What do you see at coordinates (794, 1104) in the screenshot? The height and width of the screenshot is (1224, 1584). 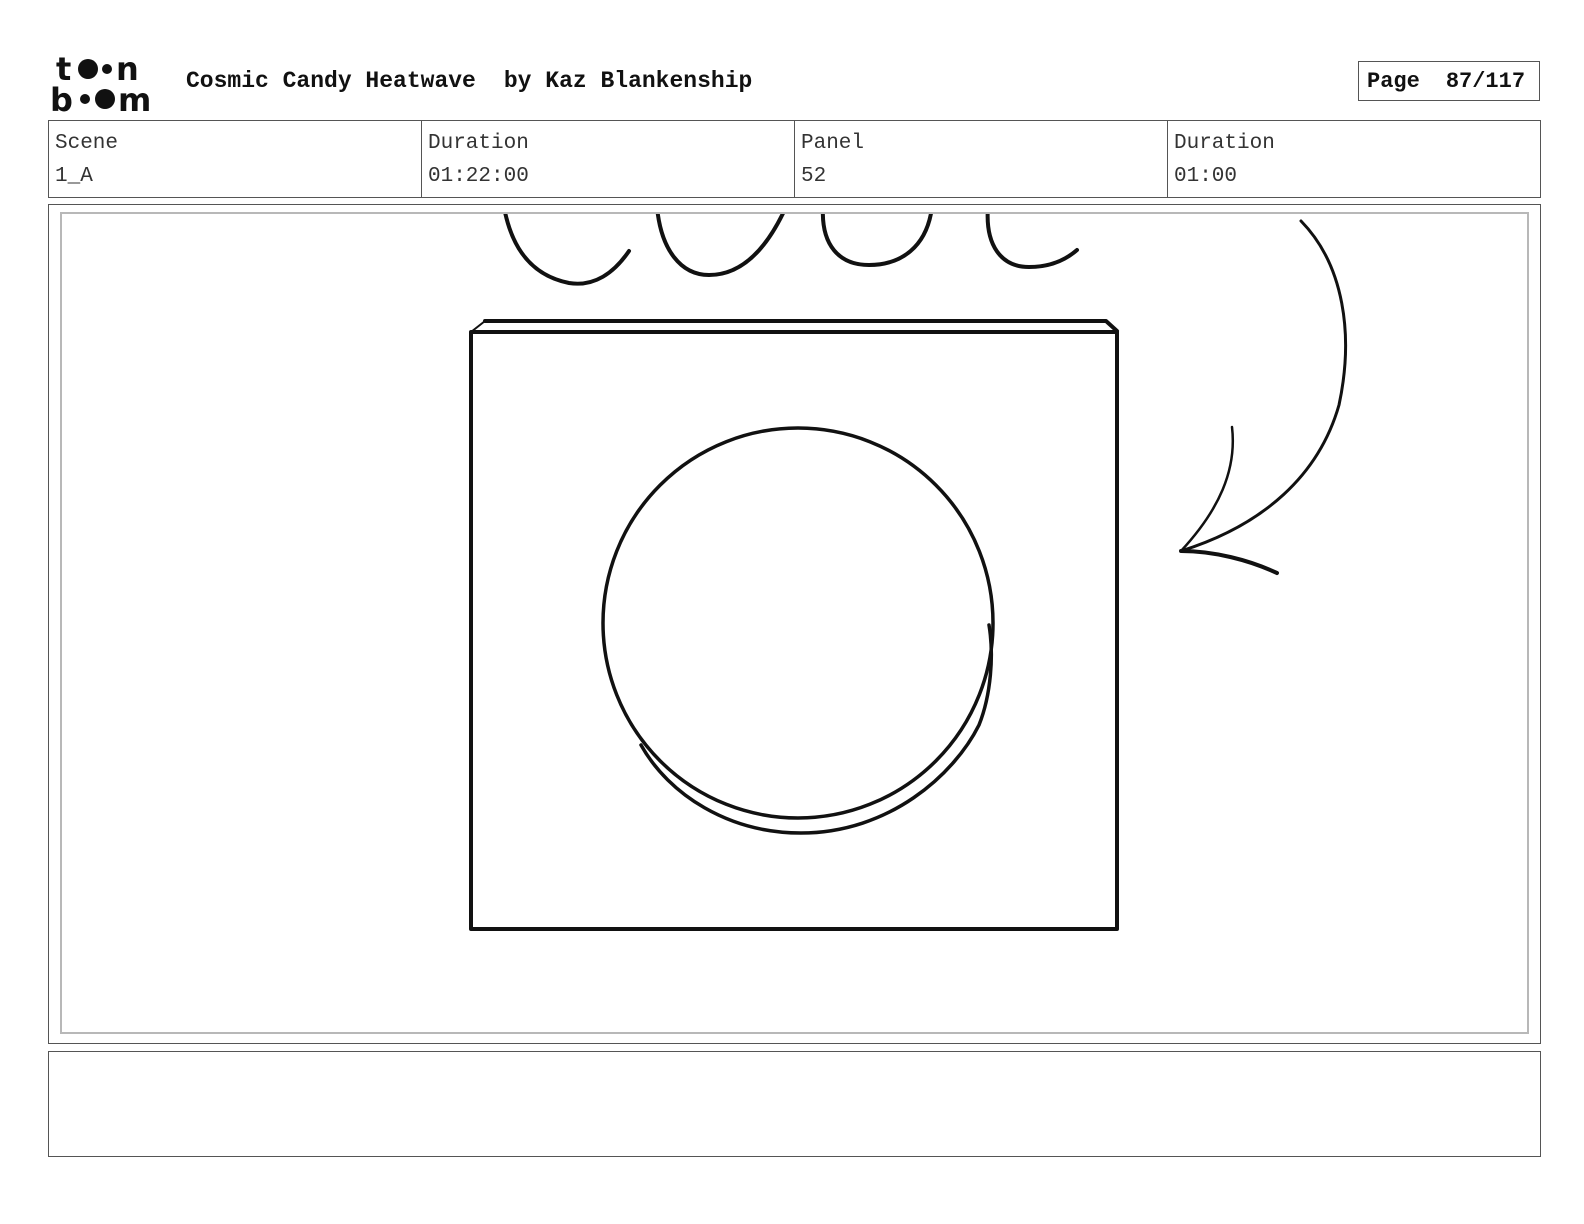 I see `panel-notes-box` at bounding box center [794, 1104].